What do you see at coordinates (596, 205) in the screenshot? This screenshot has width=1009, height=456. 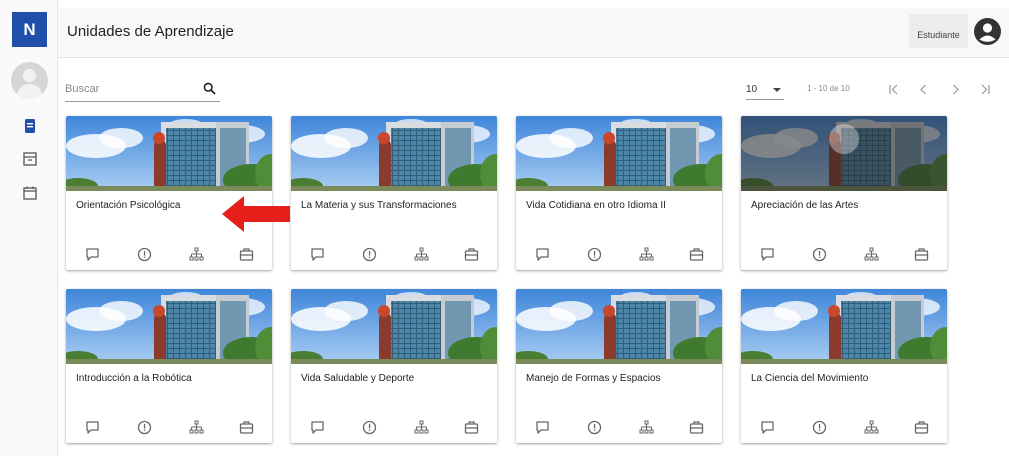 I see `card-title: Vida Cotidiana en otro Idioma II` at bounding box center [596, 205].